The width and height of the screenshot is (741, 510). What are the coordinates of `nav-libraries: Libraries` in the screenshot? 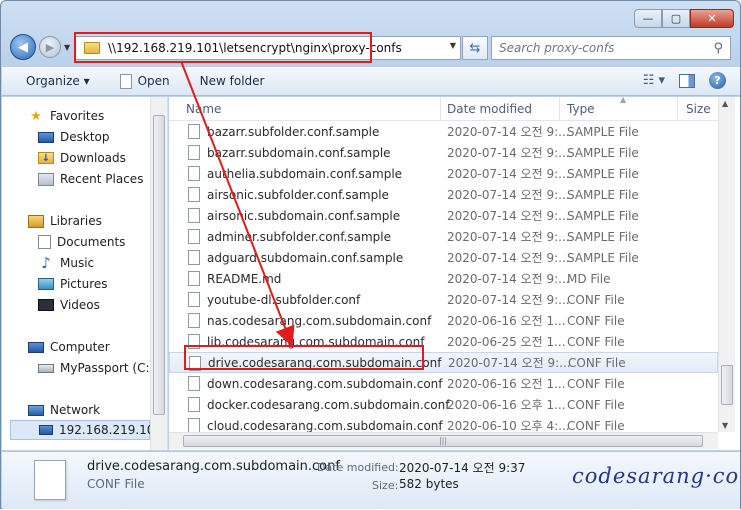 It's located at (65, 221).